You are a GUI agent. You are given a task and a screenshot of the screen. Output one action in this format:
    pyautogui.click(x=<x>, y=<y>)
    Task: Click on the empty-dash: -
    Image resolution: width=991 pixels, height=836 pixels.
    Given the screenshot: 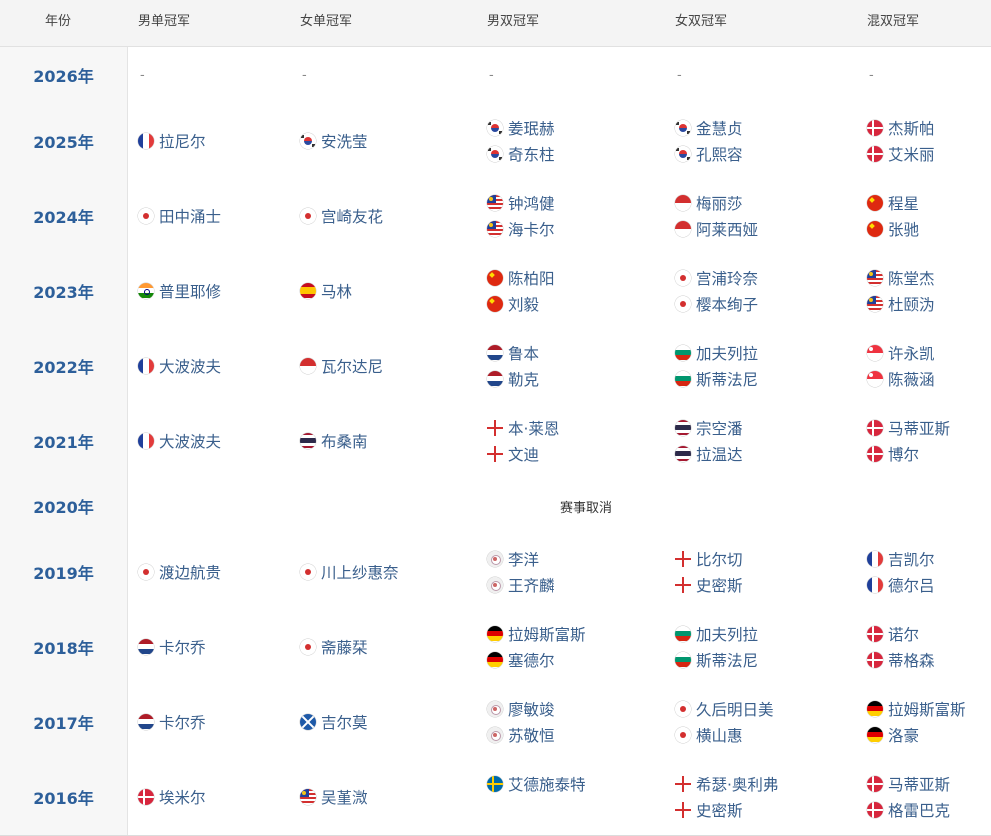 What is the action you would take?
    pyautogui.click(x=304, y=75)
    